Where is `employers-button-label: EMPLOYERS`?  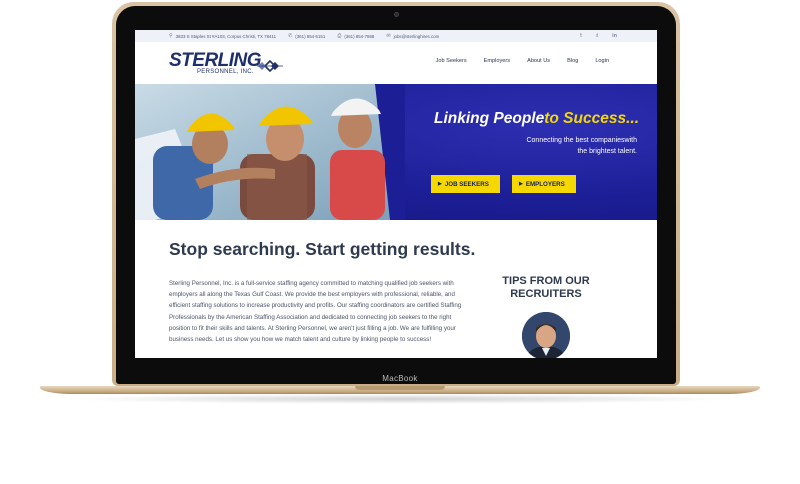
employers-button-label: EMPLOYERS is located at coordinates (545, 184).